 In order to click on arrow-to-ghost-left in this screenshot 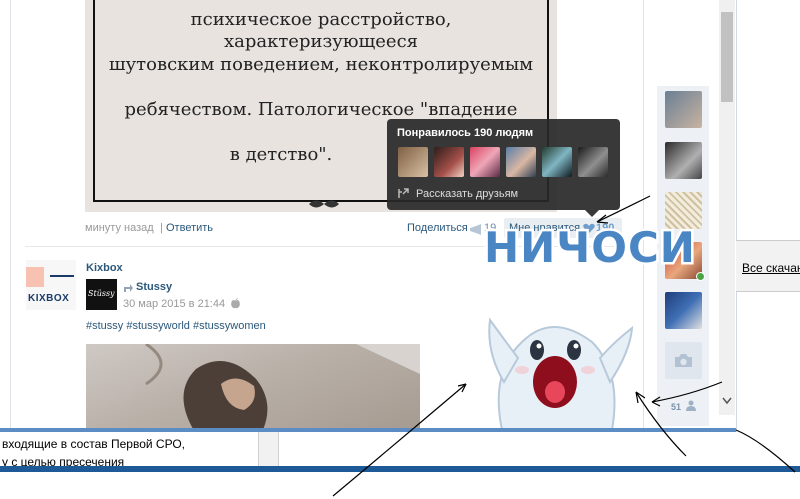, I will do `click(399, 440)`.